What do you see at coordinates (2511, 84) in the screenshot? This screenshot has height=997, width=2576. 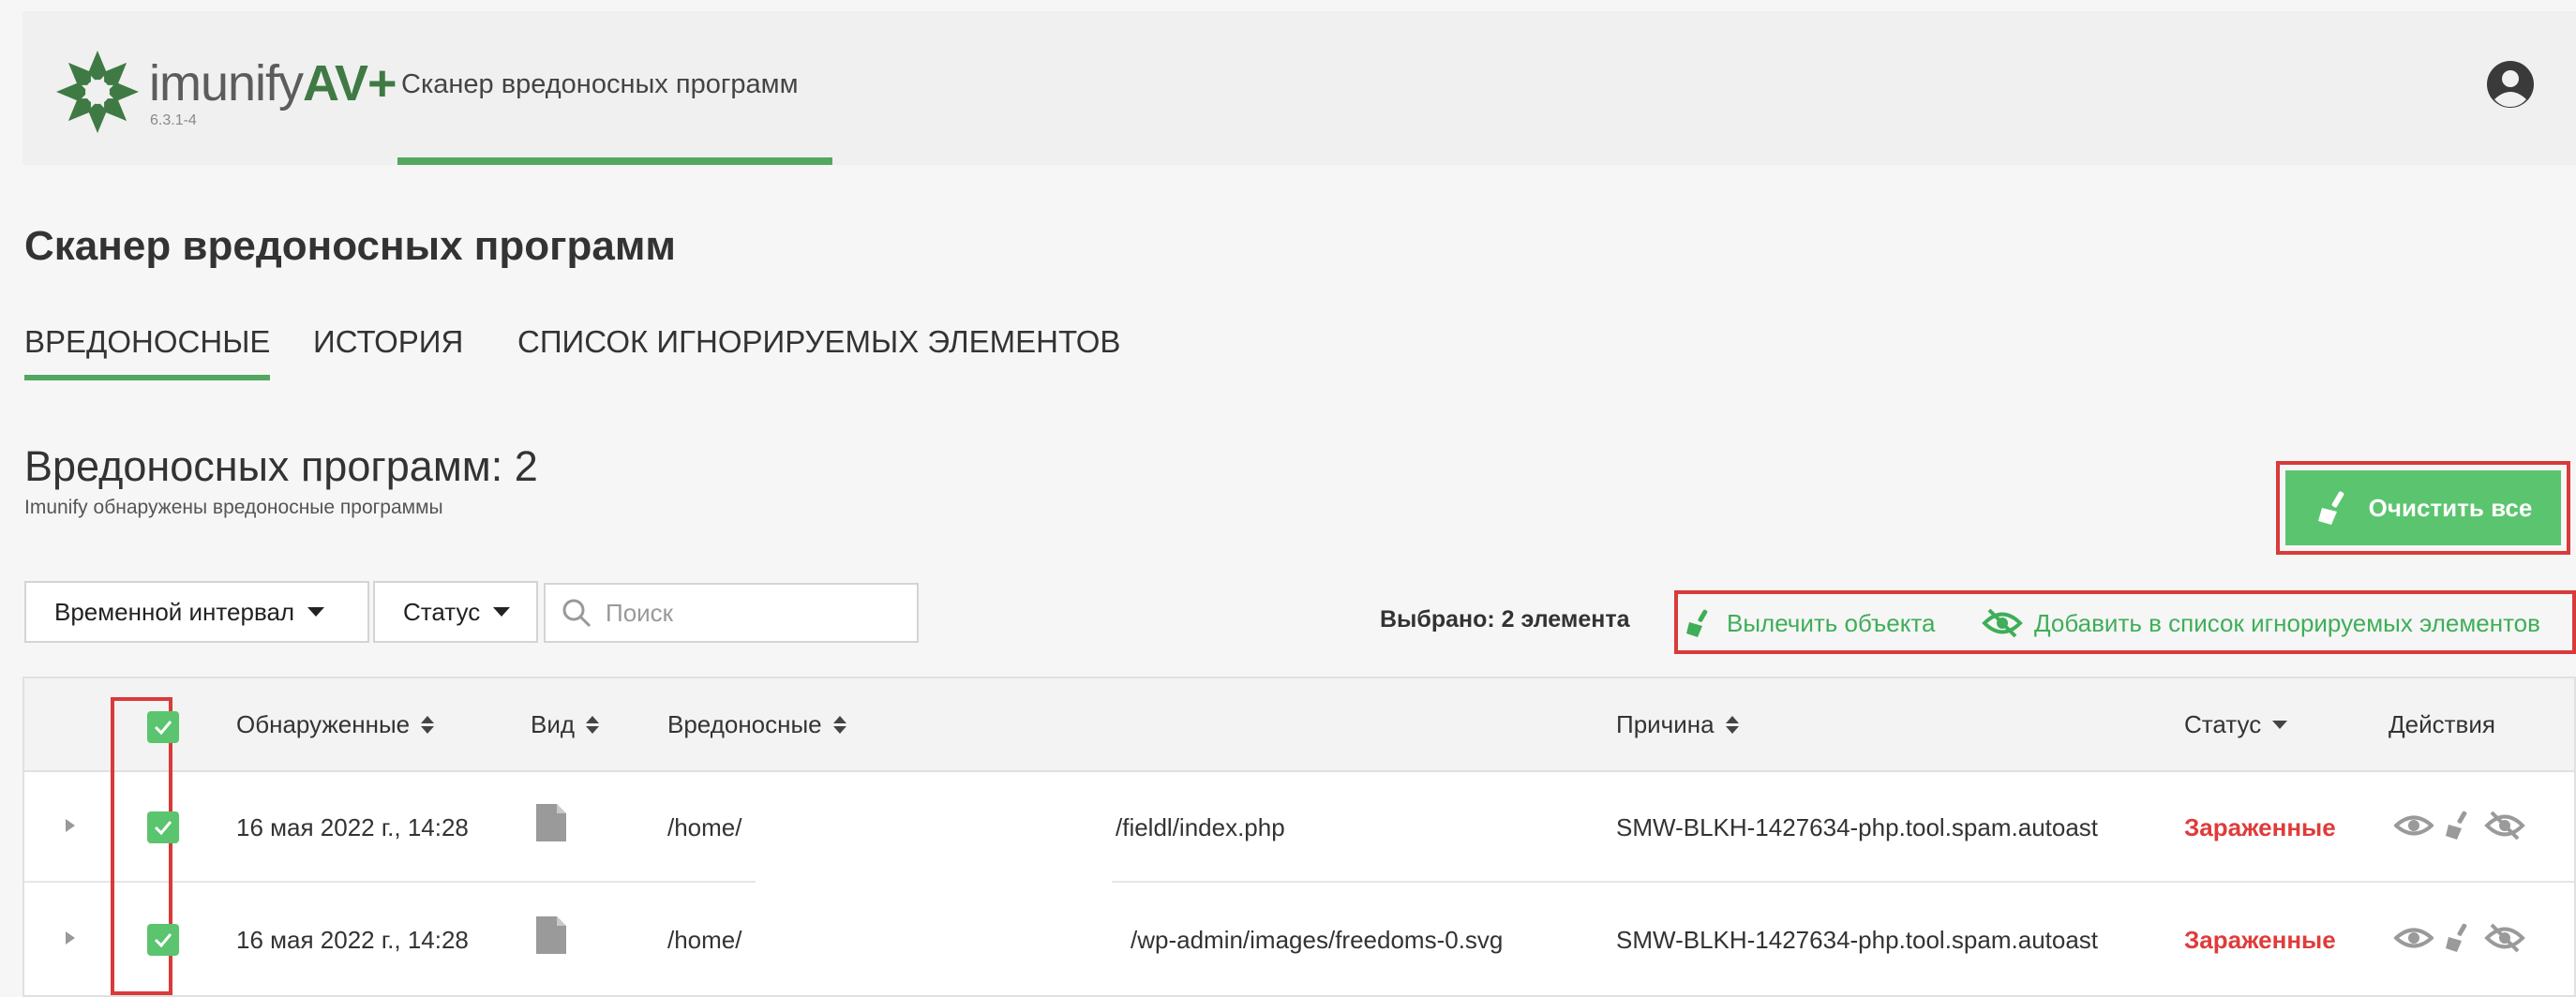 I see `user-avatar-icon` at bounding box center [2511, 84].